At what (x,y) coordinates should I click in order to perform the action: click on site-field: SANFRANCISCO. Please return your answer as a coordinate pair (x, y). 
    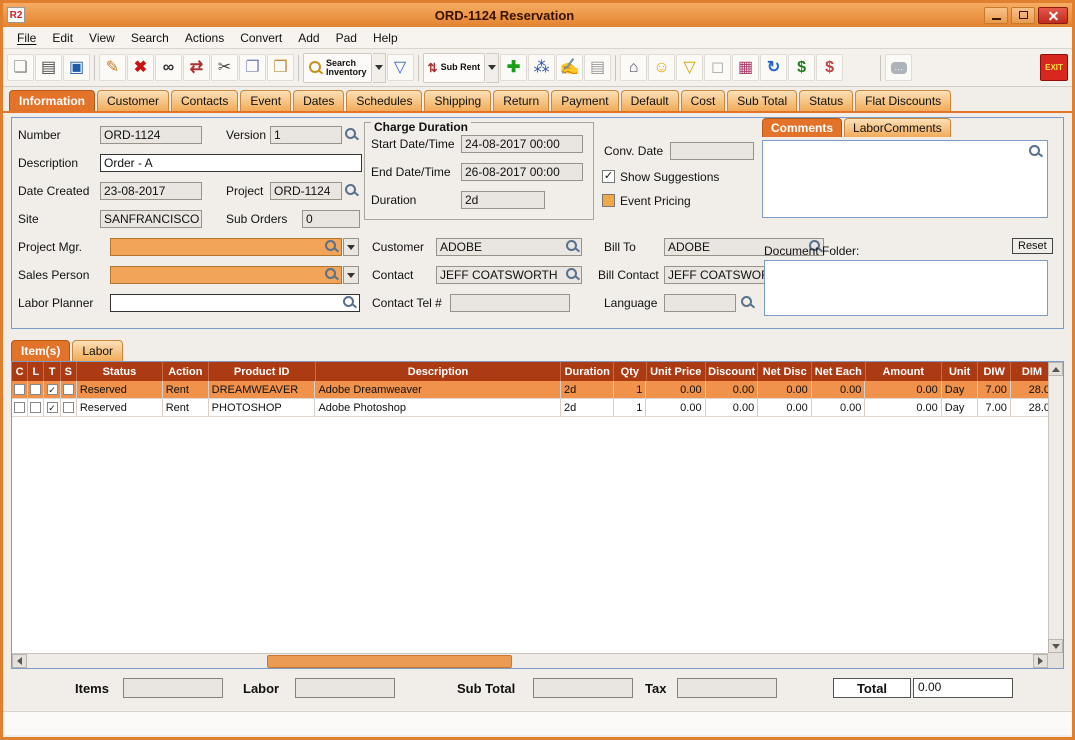
    Looking at the image, I should click on (151, 219).